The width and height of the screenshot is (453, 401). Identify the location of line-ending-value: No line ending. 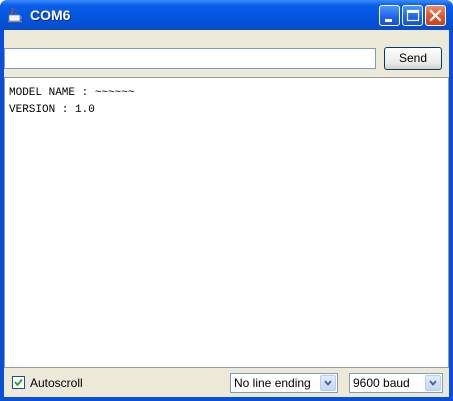
(272, 383).